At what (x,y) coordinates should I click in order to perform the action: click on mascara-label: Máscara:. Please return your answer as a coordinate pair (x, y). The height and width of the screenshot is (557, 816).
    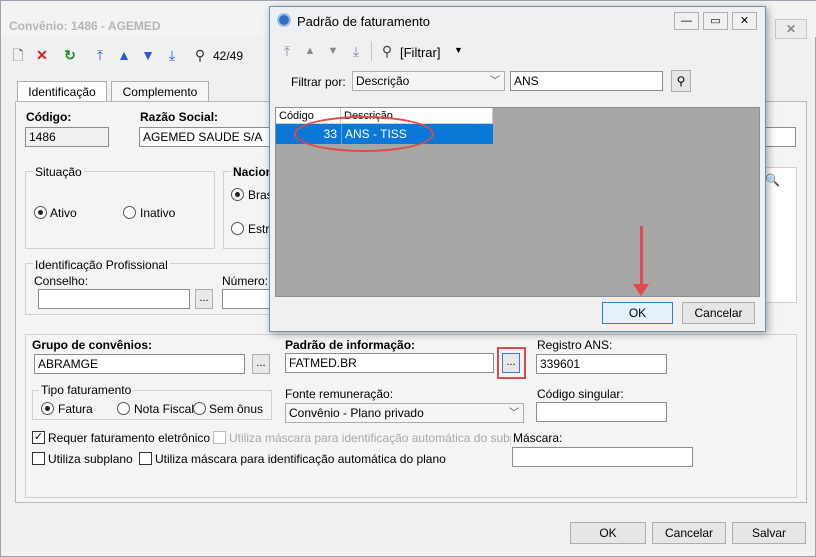
    Looking at the image, I should click on (538, 438).